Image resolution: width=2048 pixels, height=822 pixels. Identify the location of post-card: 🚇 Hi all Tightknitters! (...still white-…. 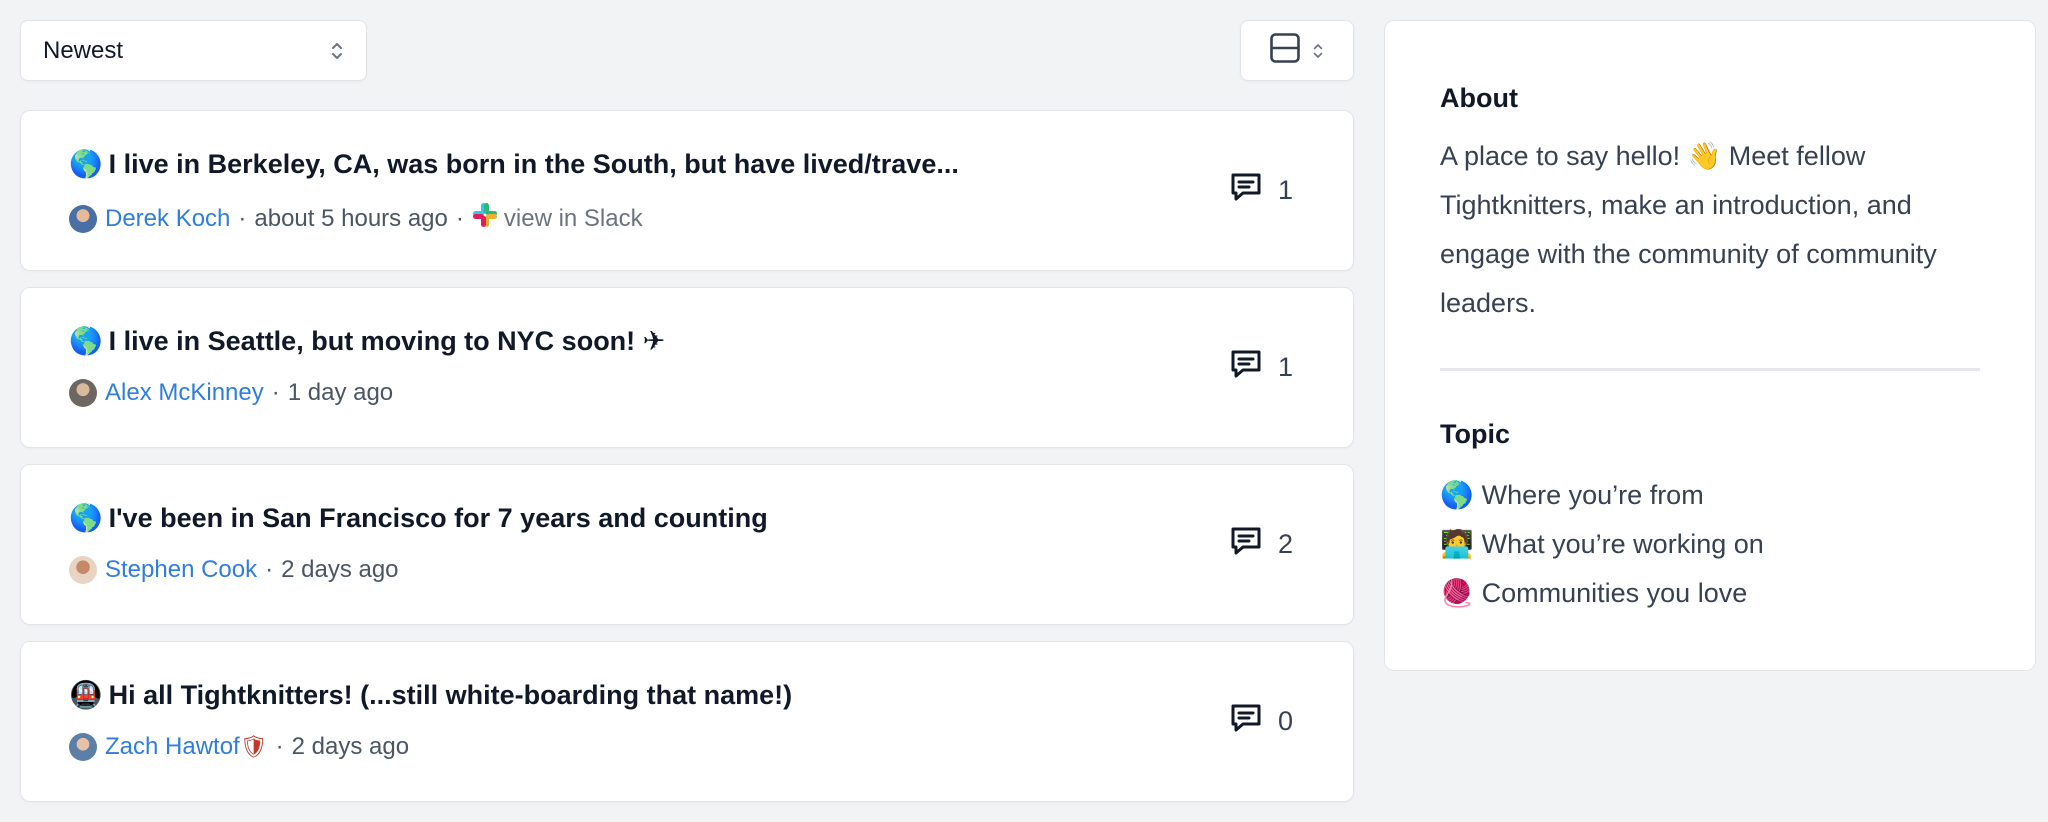
(687, 721).